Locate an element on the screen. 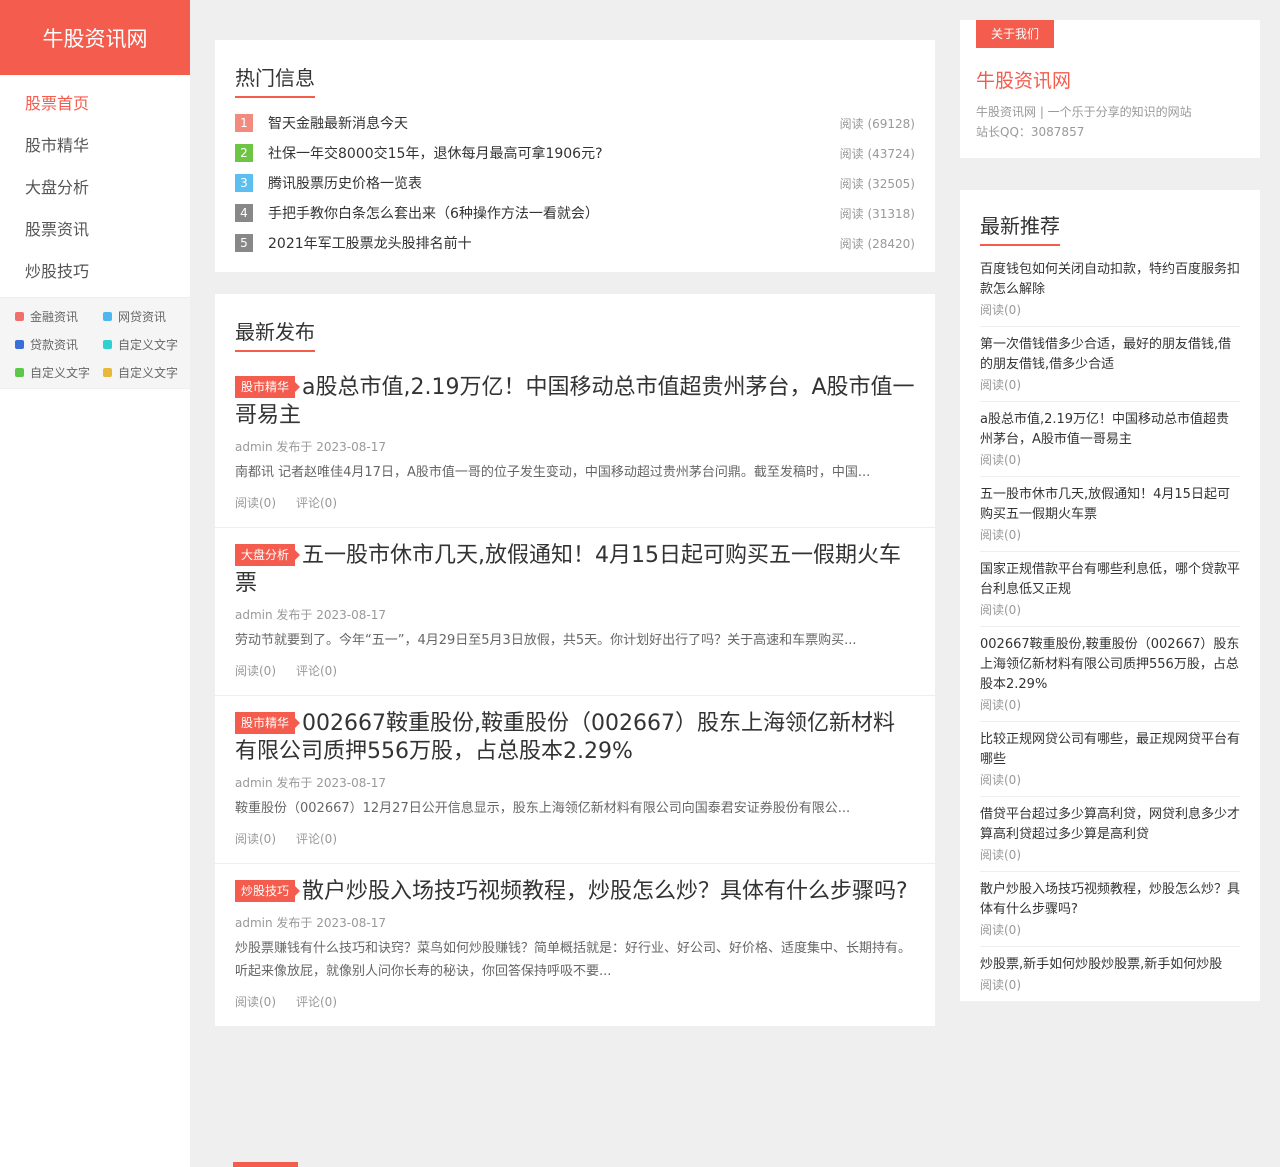 This screenshot has height=1167, width=1280. recommend-item: 百度钱包如何关闭自动扣款，特约百度服务扣款怎么解除阅读(0) is located at coordinates (1110, 289).